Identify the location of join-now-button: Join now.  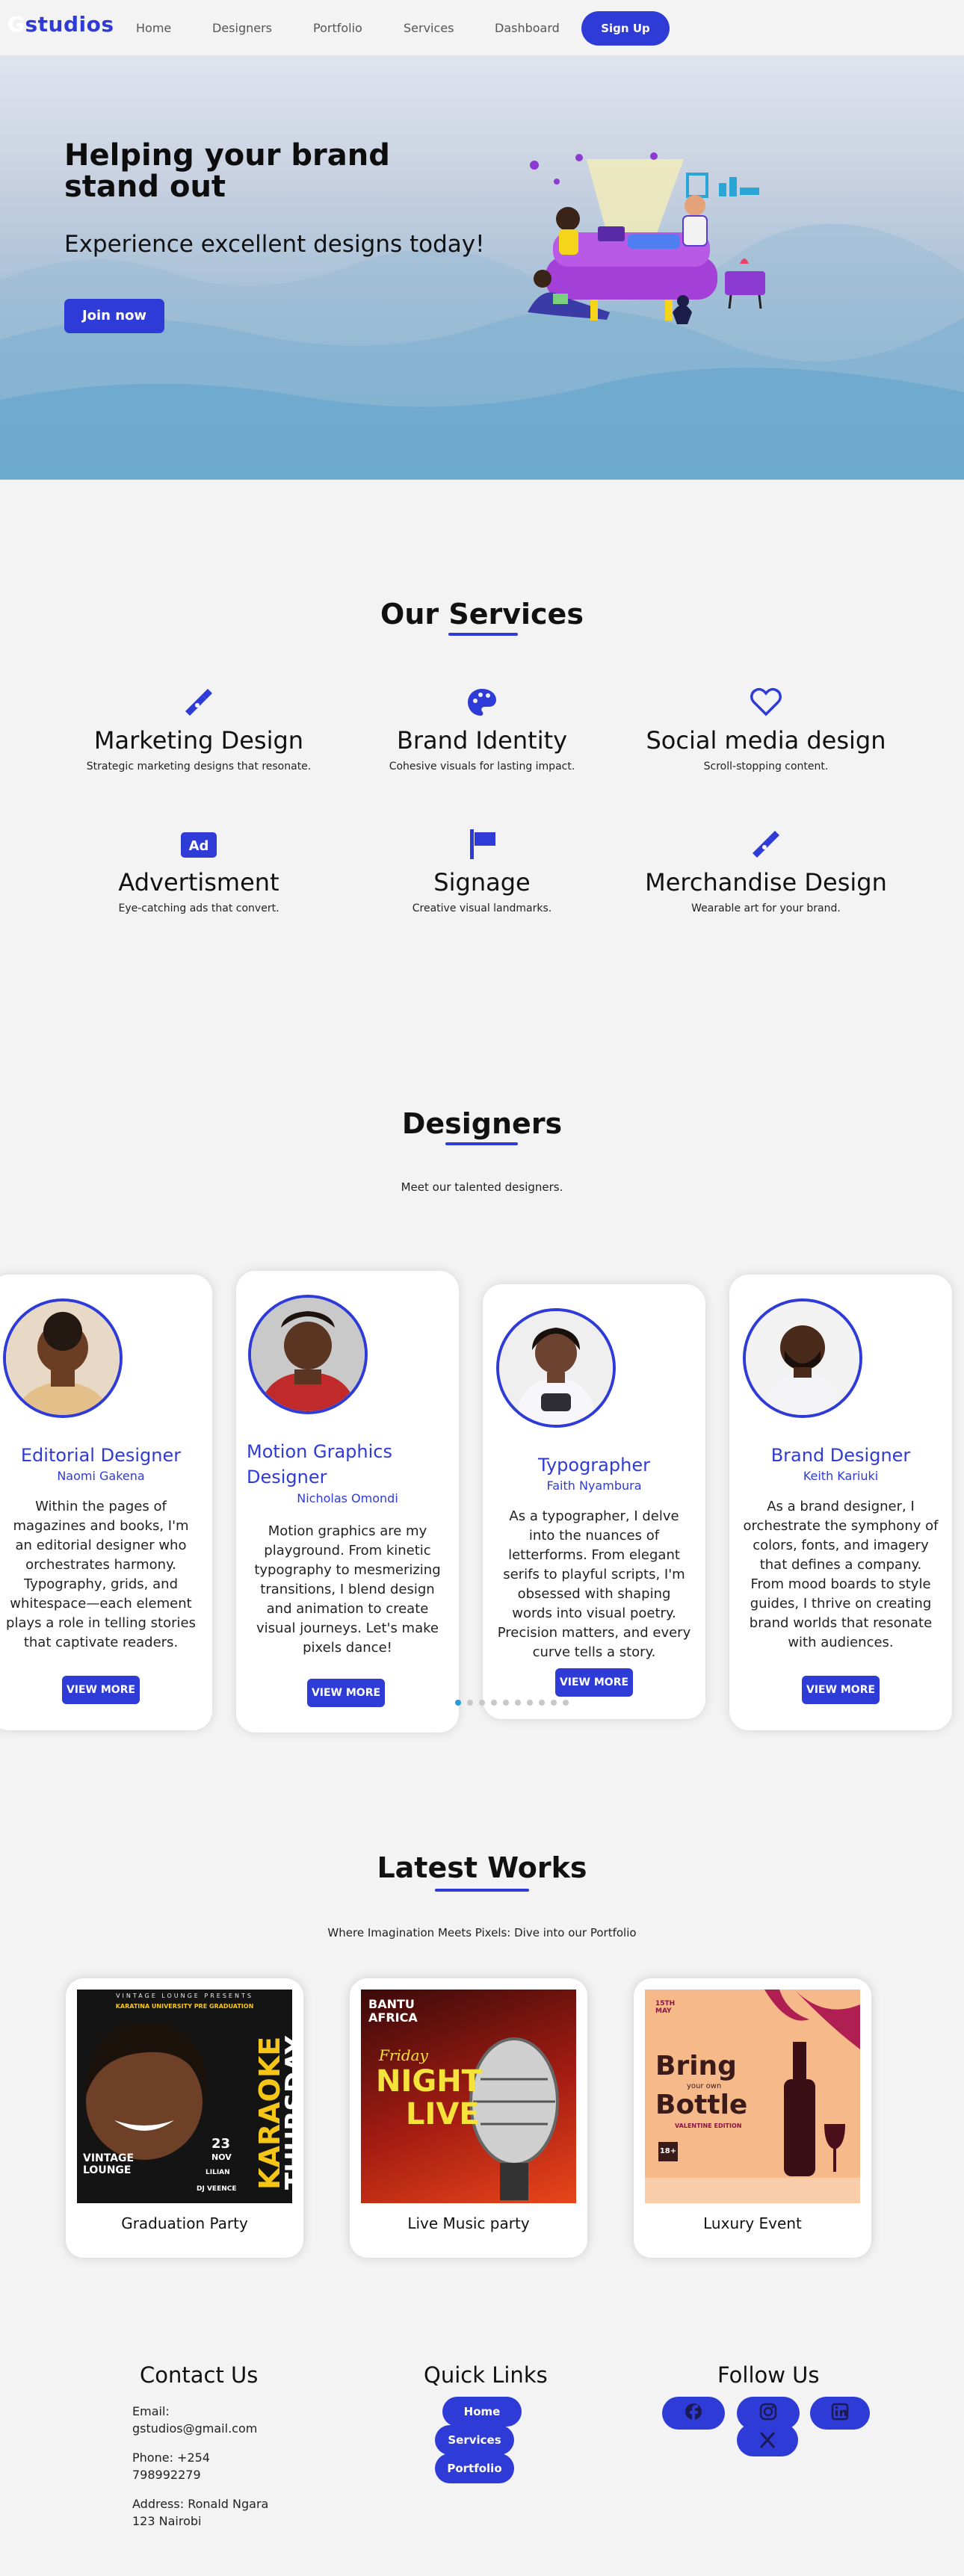
(114, 316).